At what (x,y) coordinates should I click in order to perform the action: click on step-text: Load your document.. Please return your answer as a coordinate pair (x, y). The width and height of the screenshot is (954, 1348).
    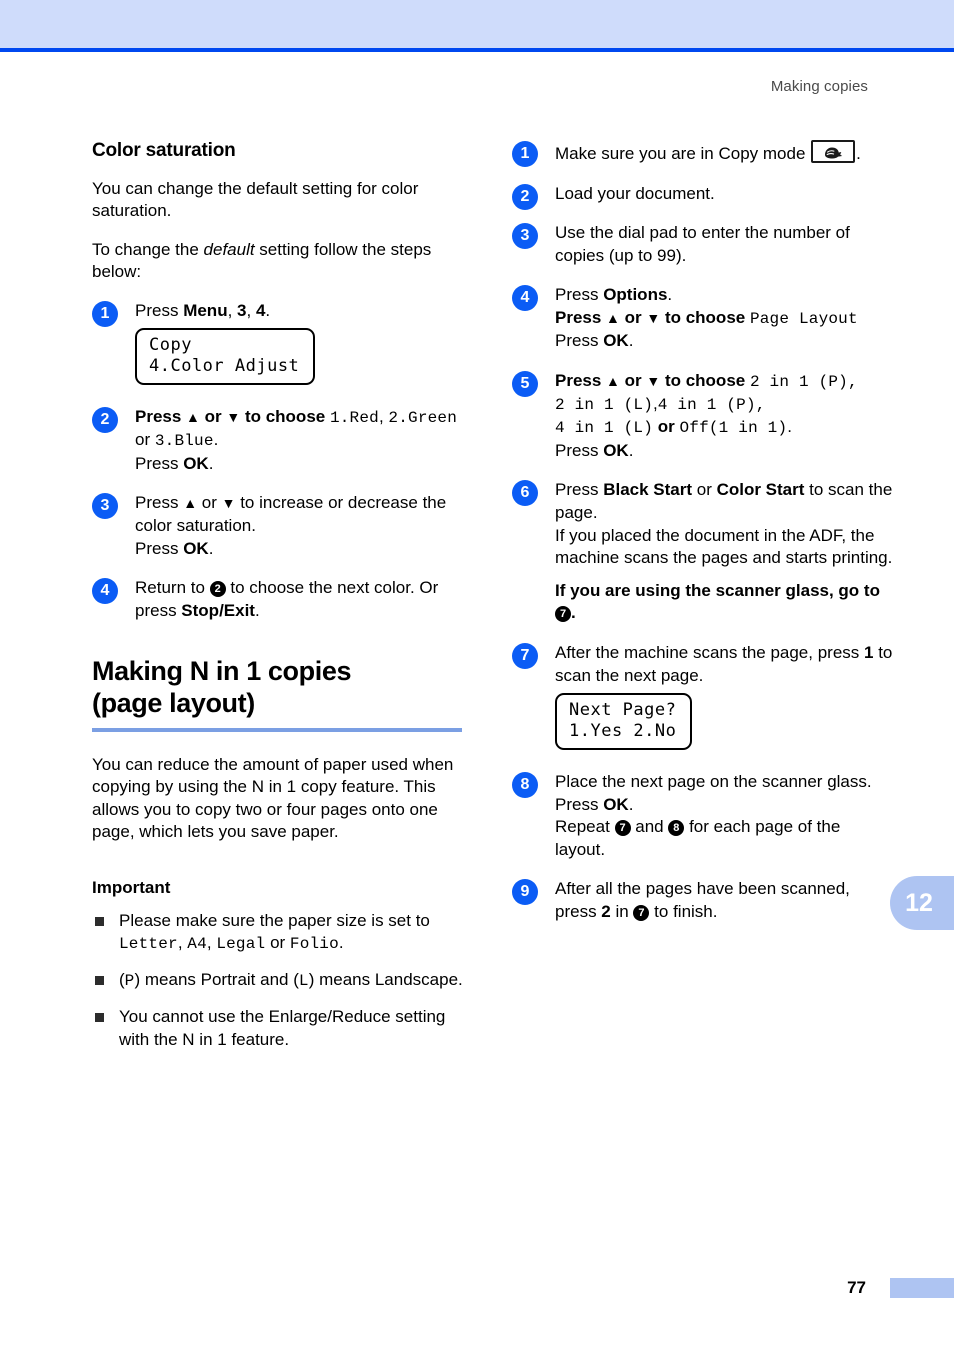
    Looking at the image, I should click on (635, 193).